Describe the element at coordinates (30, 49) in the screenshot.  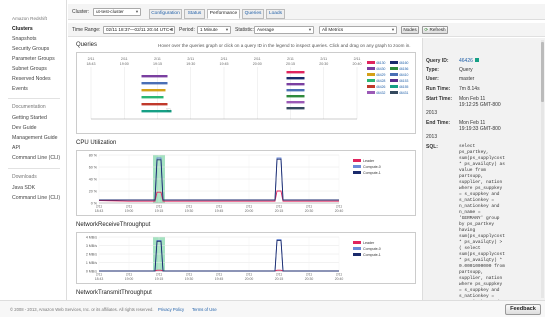
I see `sidebar-item-security-groups: Security Groups` at that location.